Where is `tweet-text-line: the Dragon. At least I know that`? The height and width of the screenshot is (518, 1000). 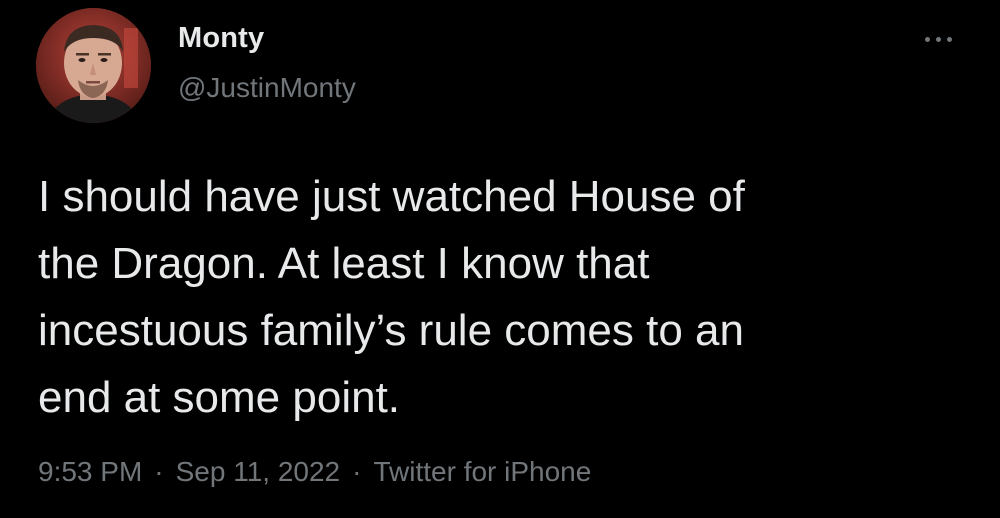 tweet-text-line: the Dragon. At least I know that is located at coordinates (344, 263).